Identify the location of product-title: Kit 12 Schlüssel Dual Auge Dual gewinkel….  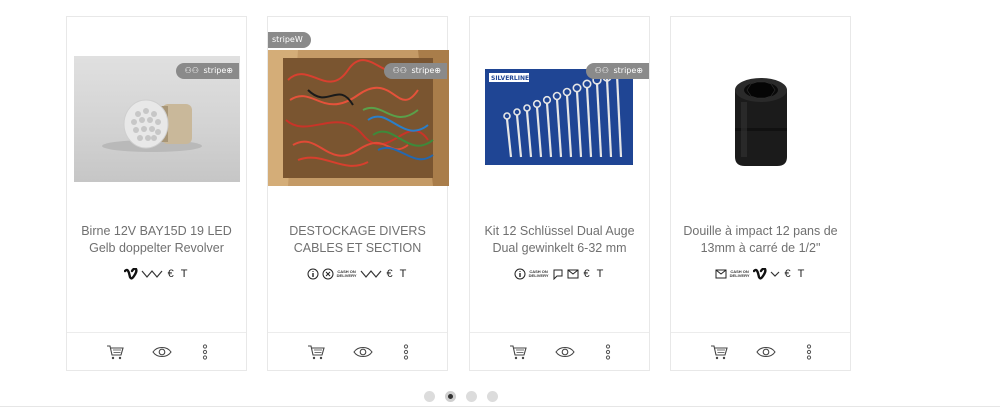
(559, 240).